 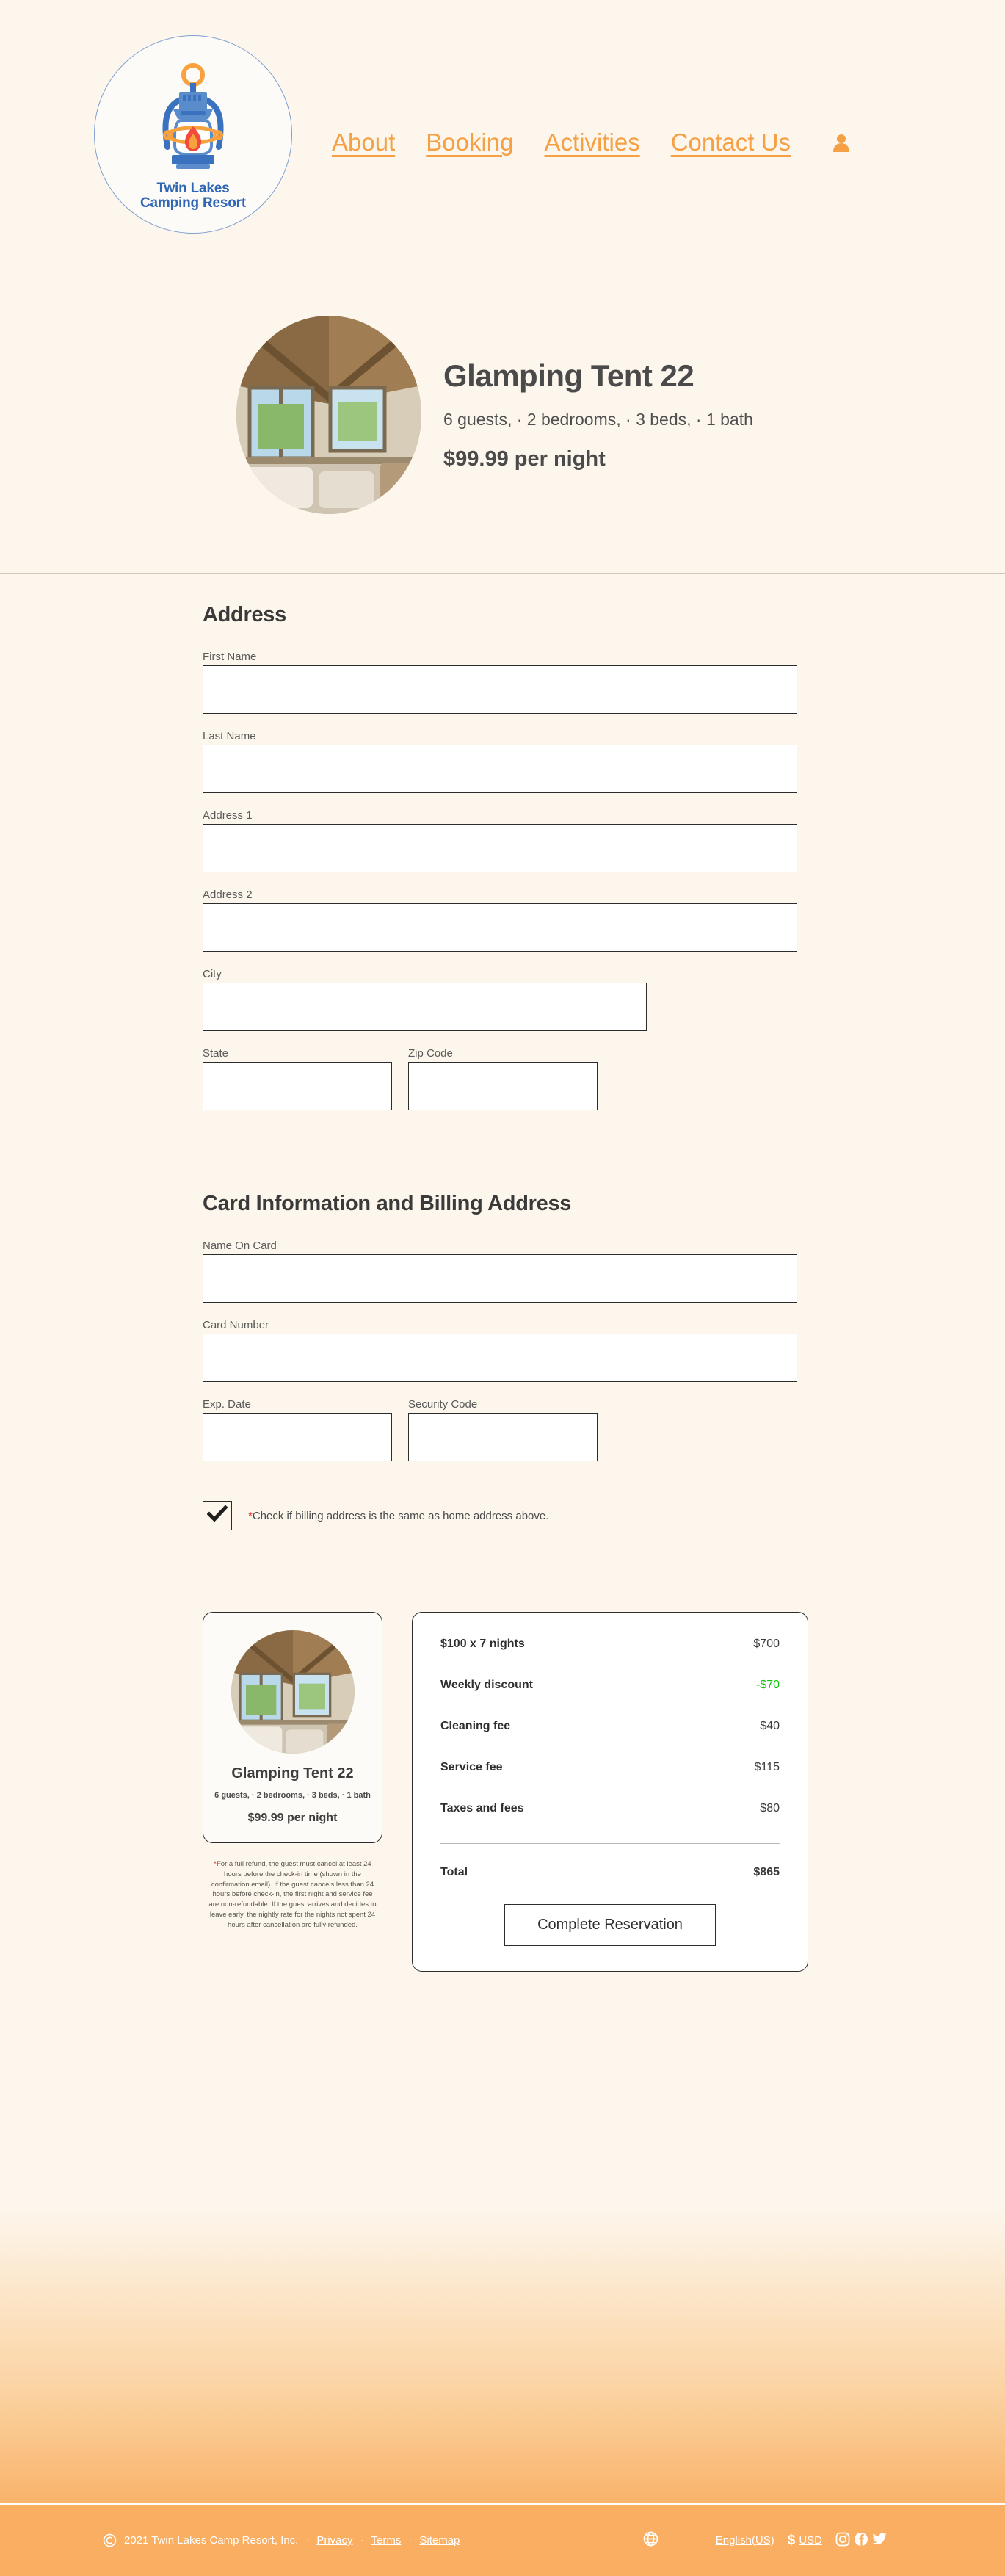 What do you see at coordinates (469, 142) in the screenshot?
I see `nav-item-booking: Booking` at bounding box center [469, 142].